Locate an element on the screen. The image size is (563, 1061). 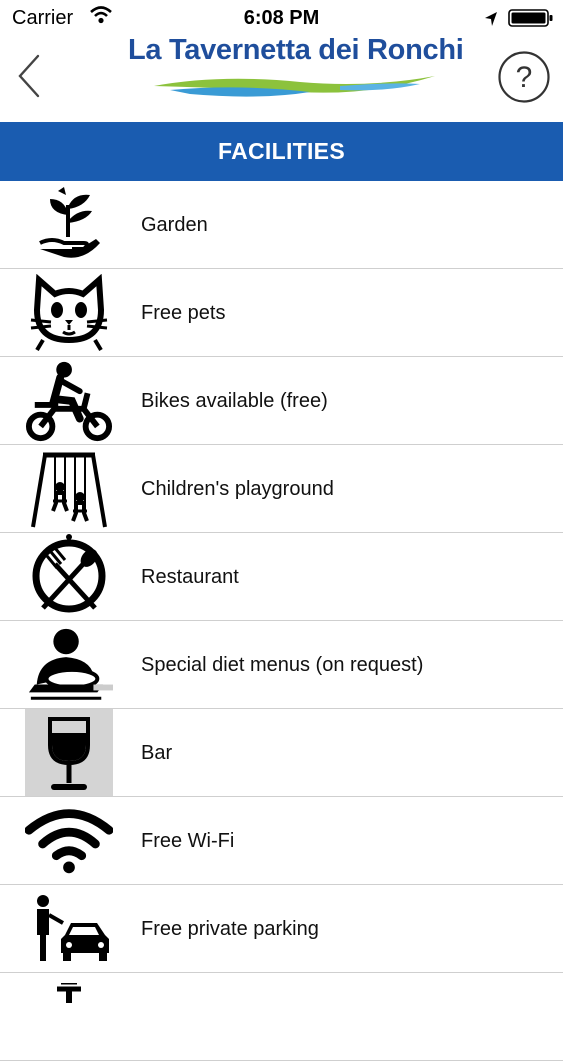
battery-icon is located at coordinates (531, 21).